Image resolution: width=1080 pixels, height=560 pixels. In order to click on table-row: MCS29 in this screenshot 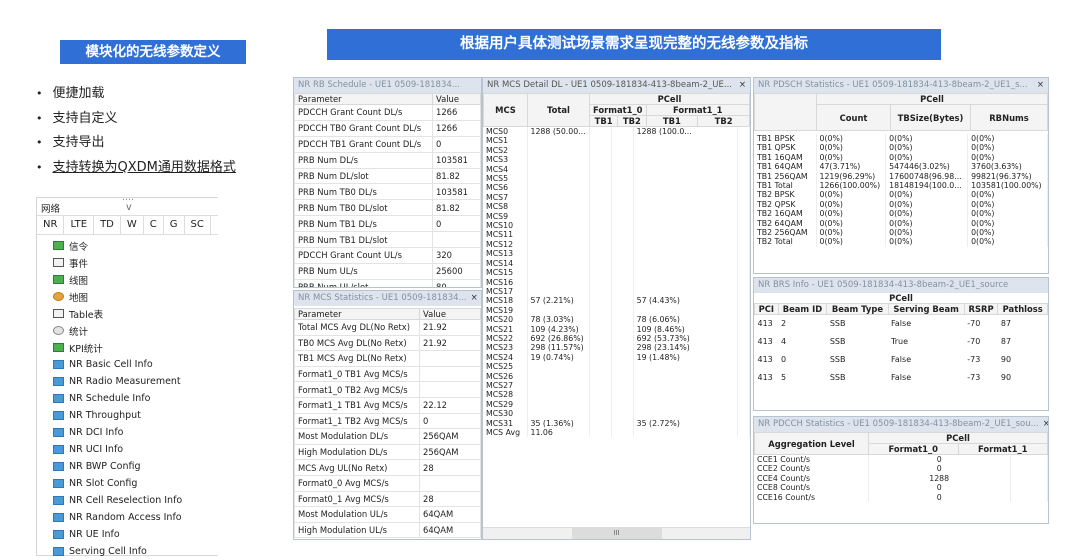, I will do `click(616, 404)`.